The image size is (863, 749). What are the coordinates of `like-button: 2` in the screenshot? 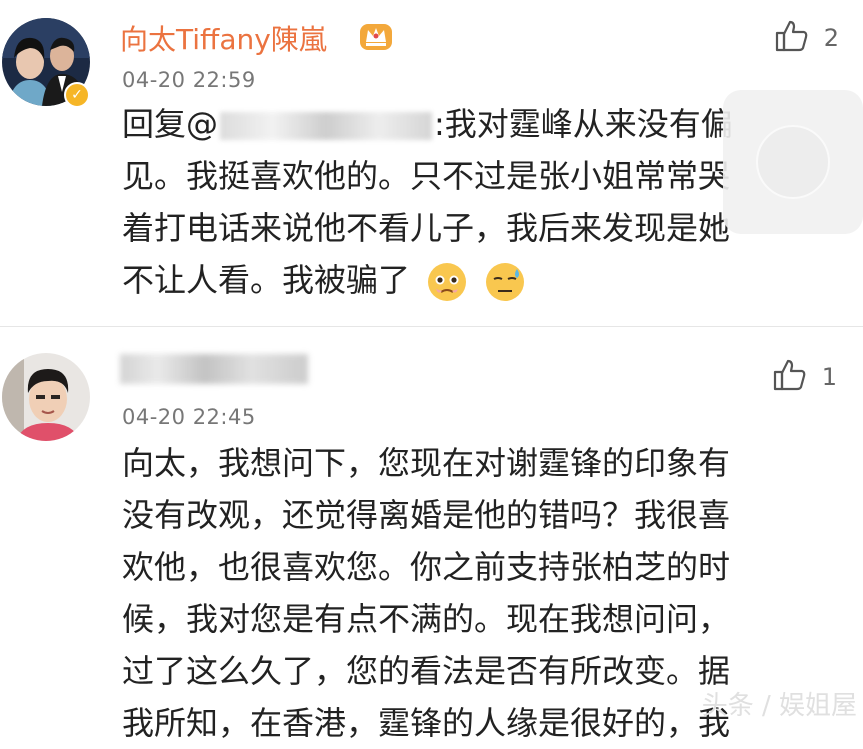 It's located at (806, 38).